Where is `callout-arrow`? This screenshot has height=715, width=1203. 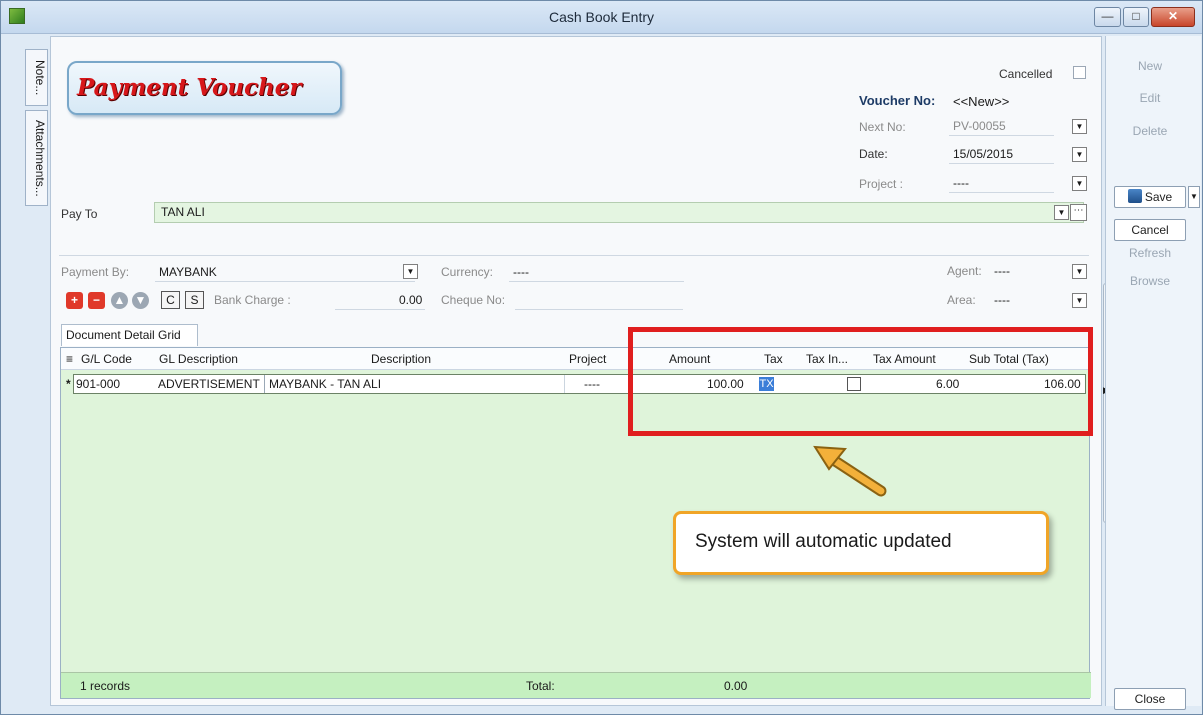 callout-arrow is located at coordinates (850, 471).